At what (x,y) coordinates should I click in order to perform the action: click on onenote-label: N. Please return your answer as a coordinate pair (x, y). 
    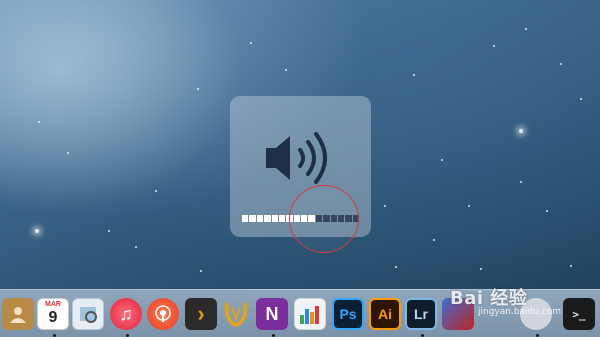
    Looking at the image, I should click on (272, 313).